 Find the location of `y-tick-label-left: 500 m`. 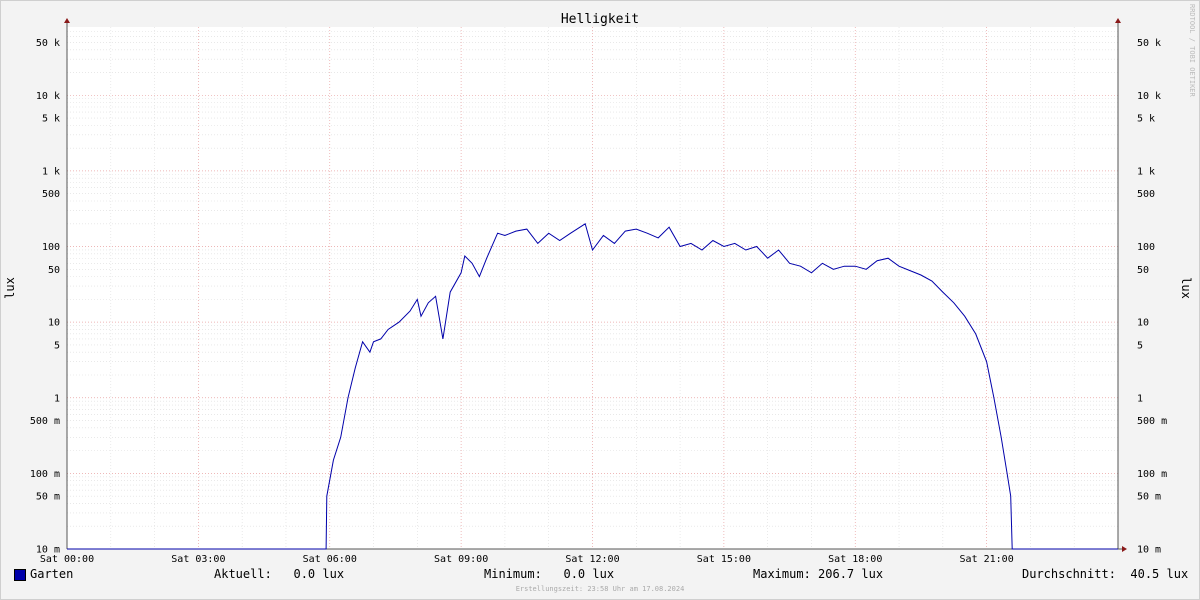

y-tick-label-left: 500 m is located at coordinates (45, 421).